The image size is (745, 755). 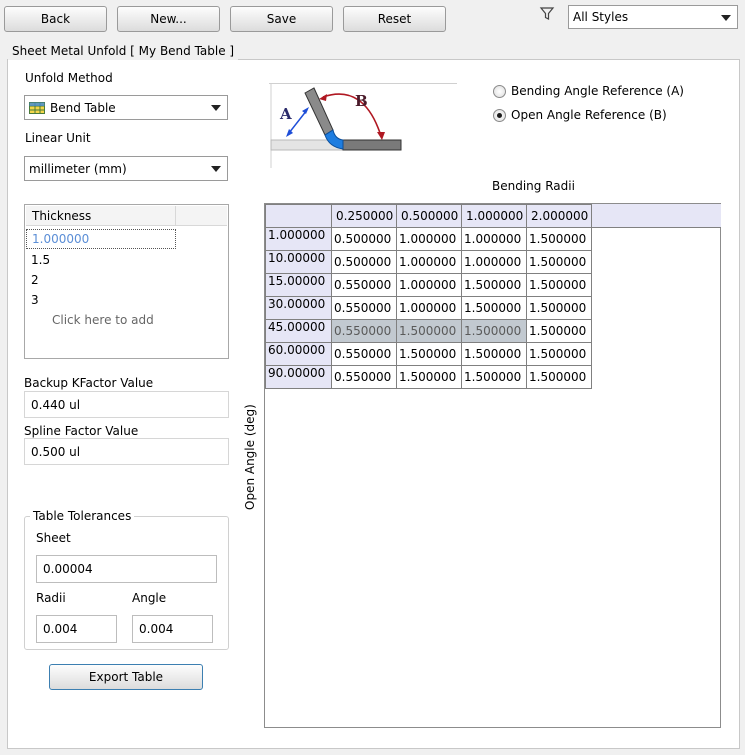 I want to click on linear-unit-select: millimeter (mm), so click(x=126, y=168).